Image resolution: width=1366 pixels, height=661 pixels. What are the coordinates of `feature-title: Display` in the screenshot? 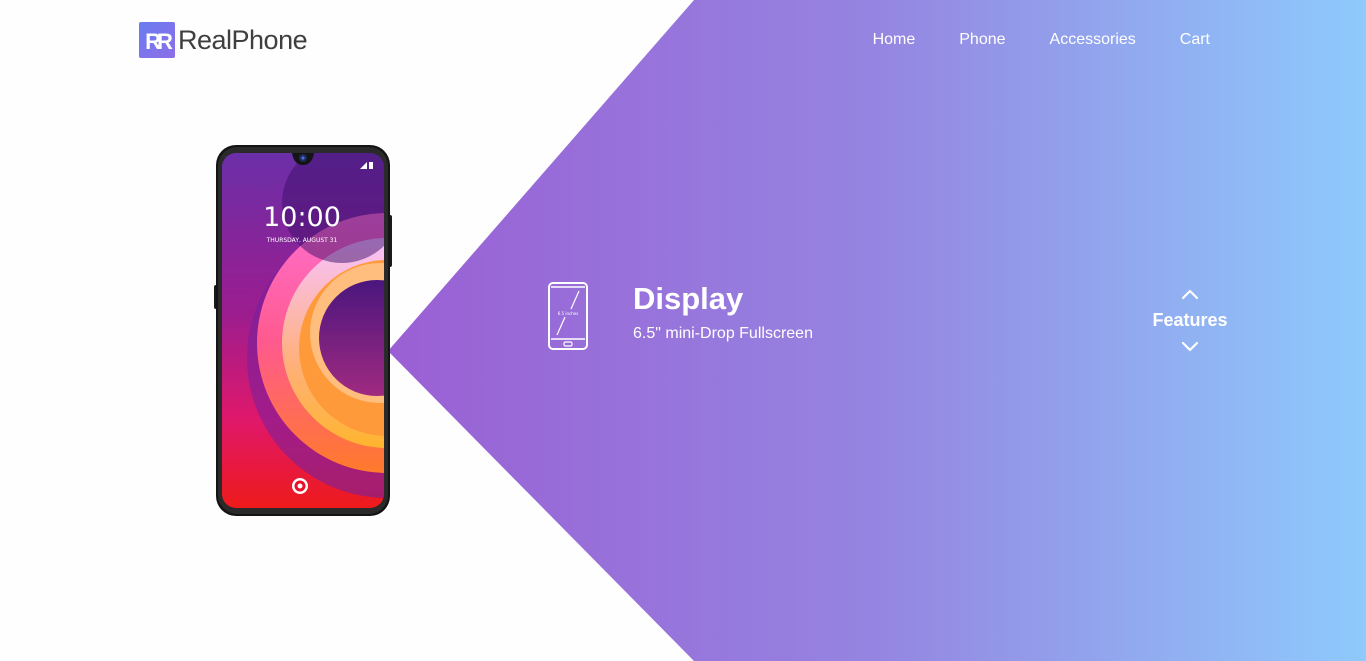 It's located at (688, 298).